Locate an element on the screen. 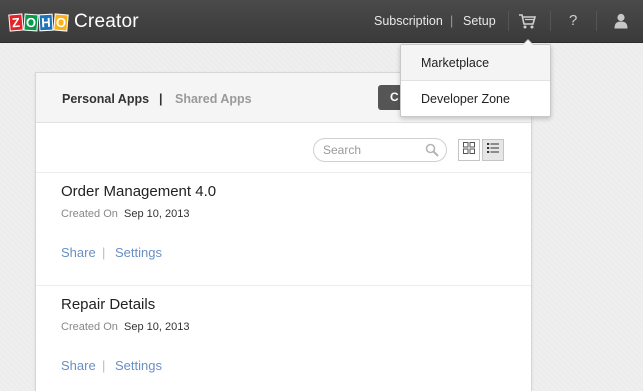  subscription-link: Subscription is located at coordinates (408, 21).